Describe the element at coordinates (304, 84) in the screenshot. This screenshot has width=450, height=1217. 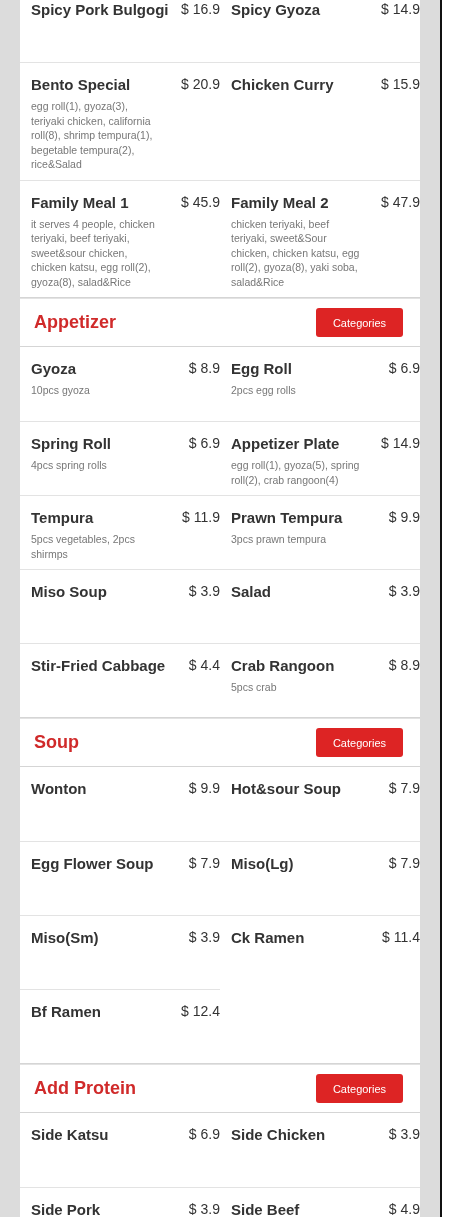
I see `item-name: Chicken Curry` at that location.